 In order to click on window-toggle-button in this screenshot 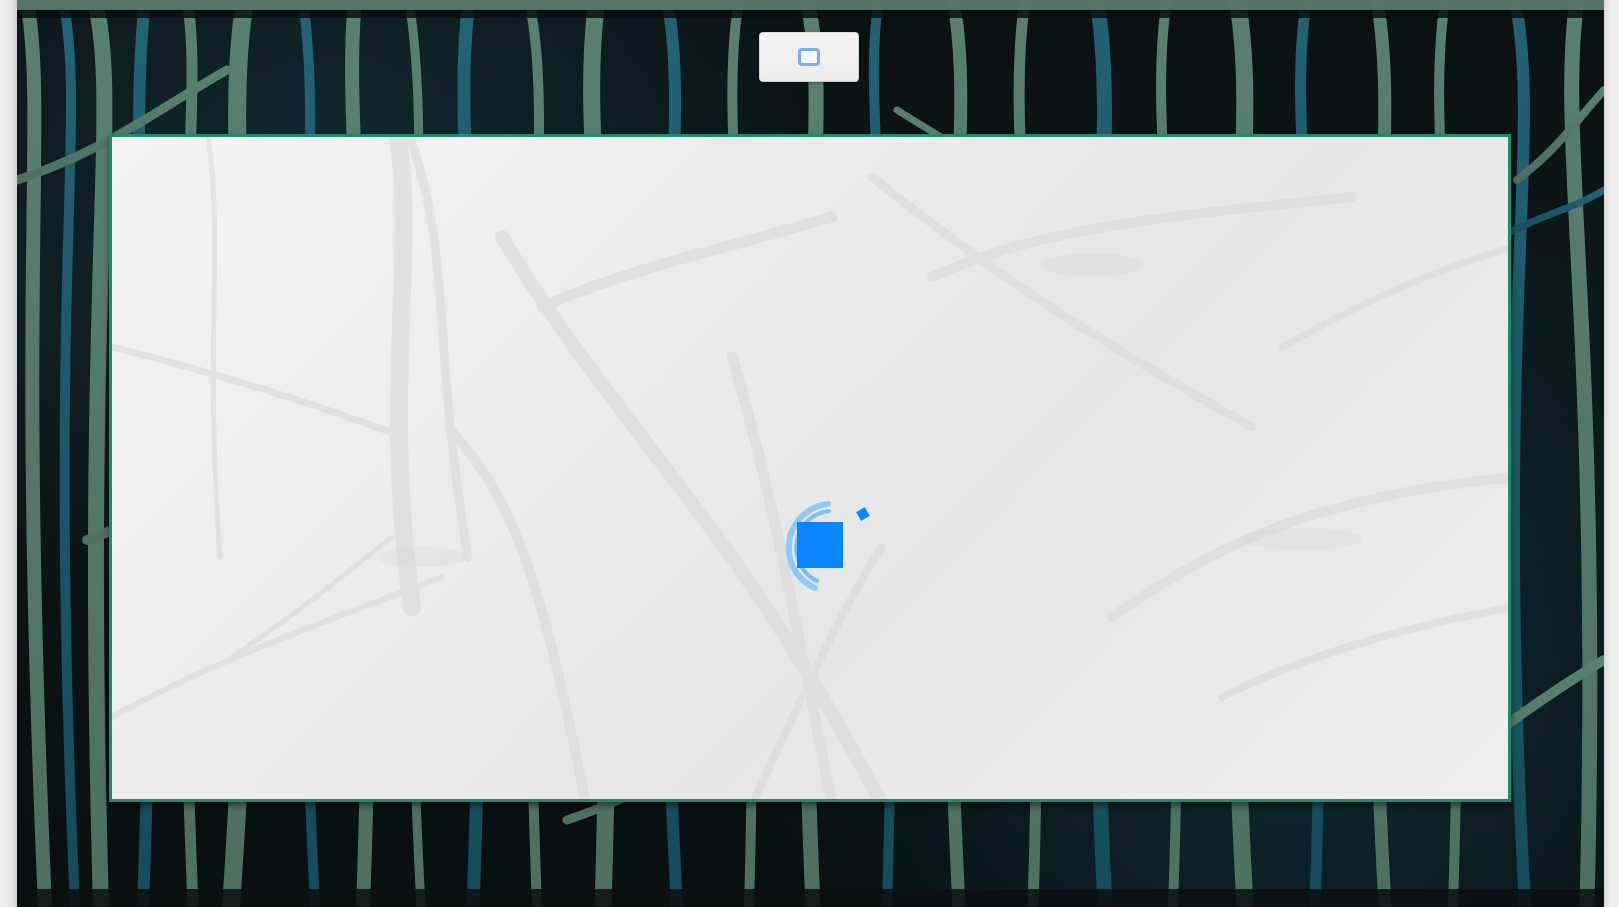, I will do `click(809, 57)`.